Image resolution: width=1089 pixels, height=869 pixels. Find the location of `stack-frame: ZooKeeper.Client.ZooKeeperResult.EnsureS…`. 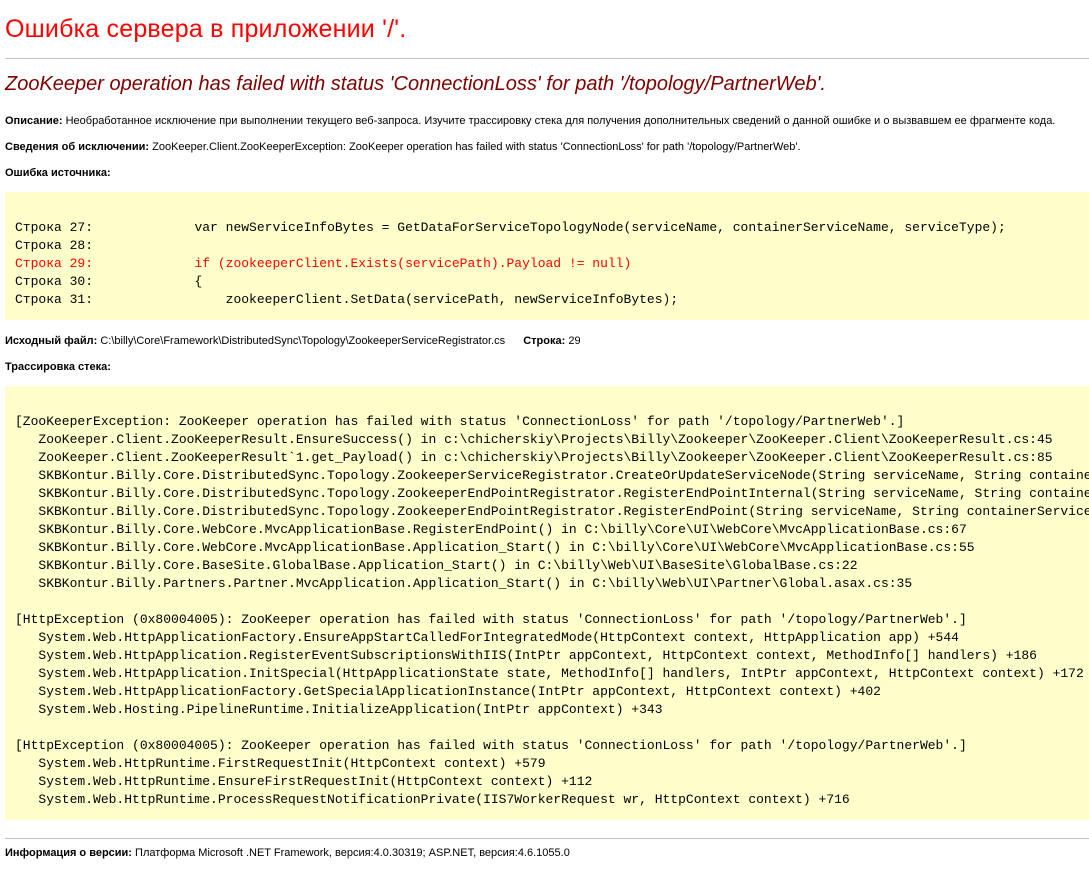

stack-frame: ZooKeeper.Client.ZooKeeperResult.EnsureS… is located at coordinates (545, 439).